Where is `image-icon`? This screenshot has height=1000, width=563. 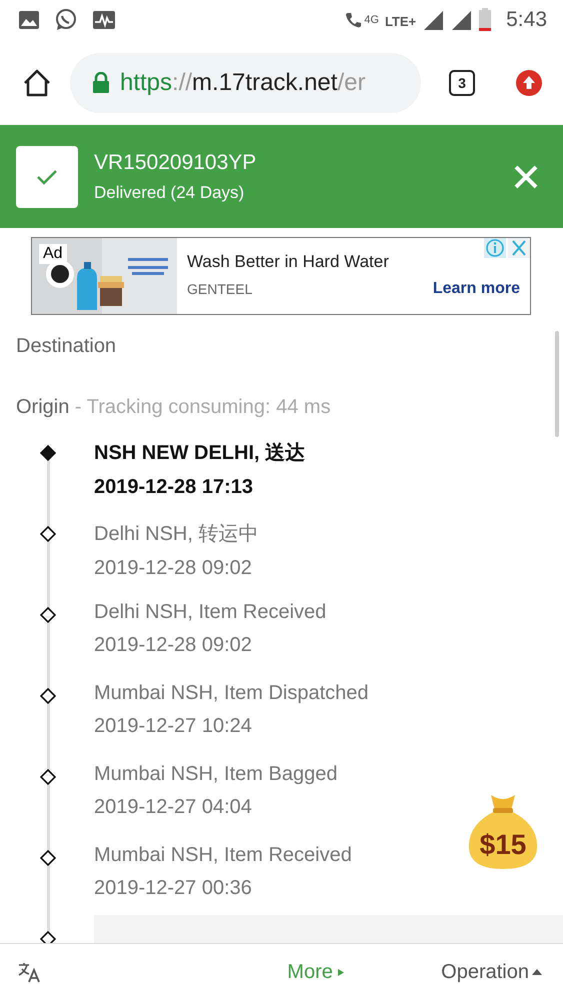 image-icon is located at coordinates (29, 20).